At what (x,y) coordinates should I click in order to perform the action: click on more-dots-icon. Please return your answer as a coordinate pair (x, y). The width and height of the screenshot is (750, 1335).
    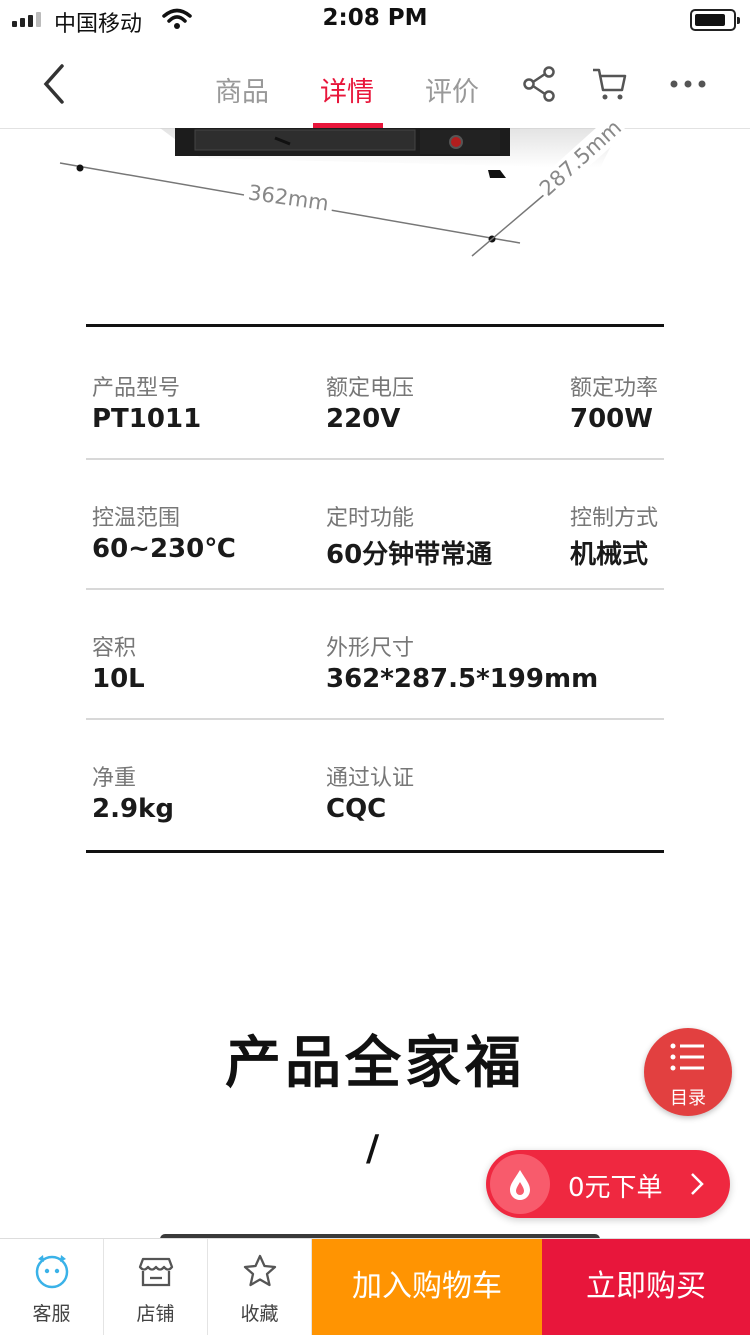
    Looking at the image, I should click on (688, 84).